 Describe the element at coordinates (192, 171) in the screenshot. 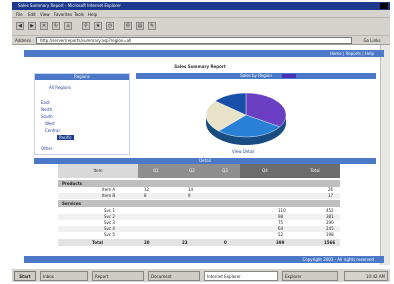

I see `column-header: Q2` at that location.